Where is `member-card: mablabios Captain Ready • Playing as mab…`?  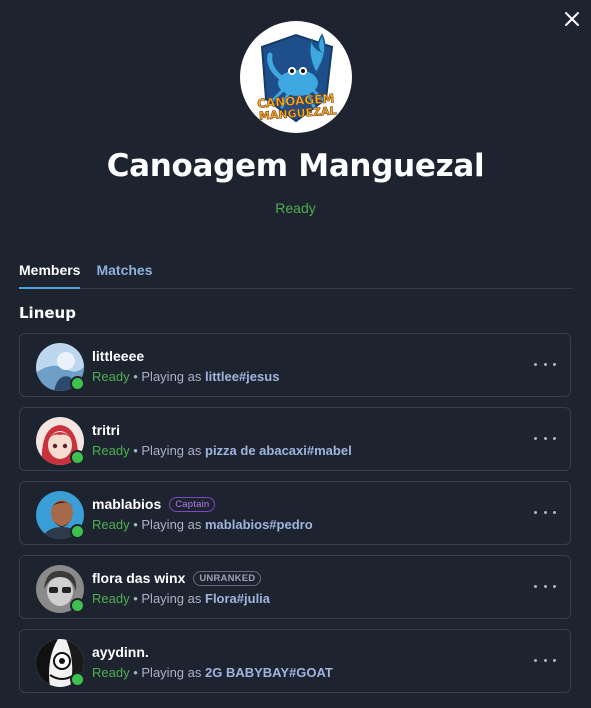
member-card: mablabios Captain Ready • Playing as mab… is located at coordinates (295, 513).